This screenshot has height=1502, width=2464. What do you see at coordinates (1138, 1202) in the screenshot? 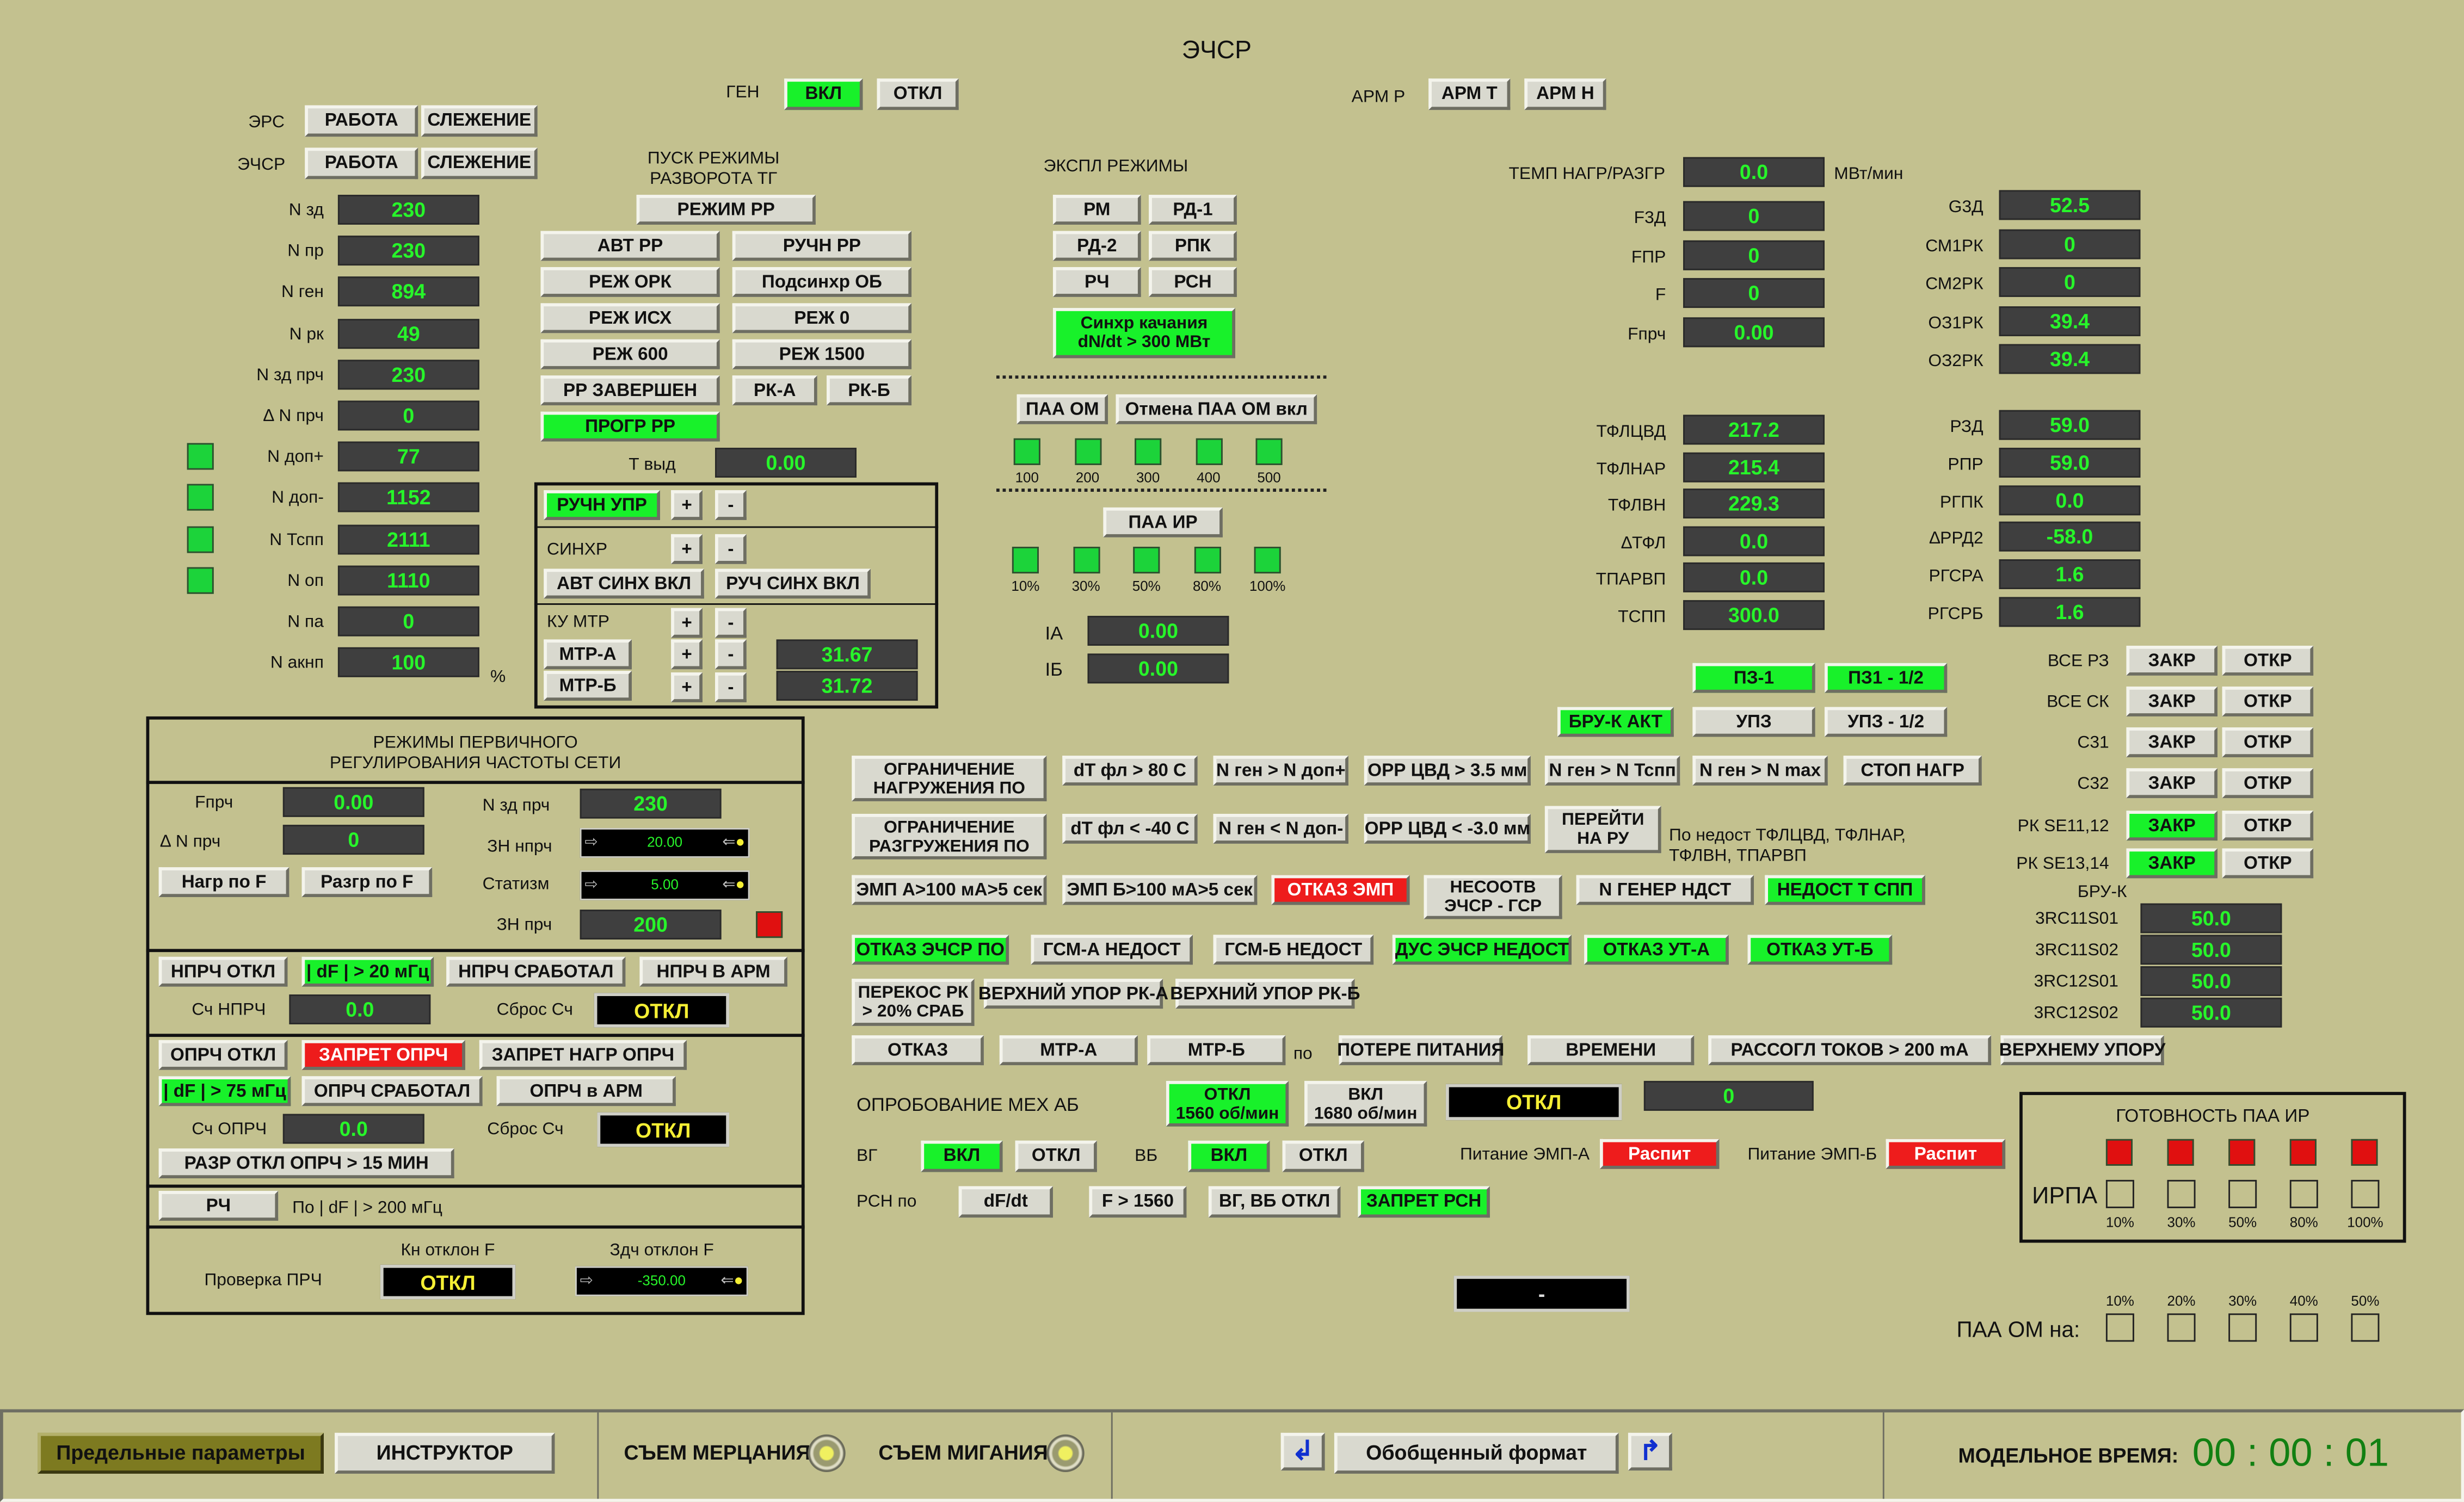
I see `rsn-f1560-button: F > 1560` at bounding box center [1138, 1202].